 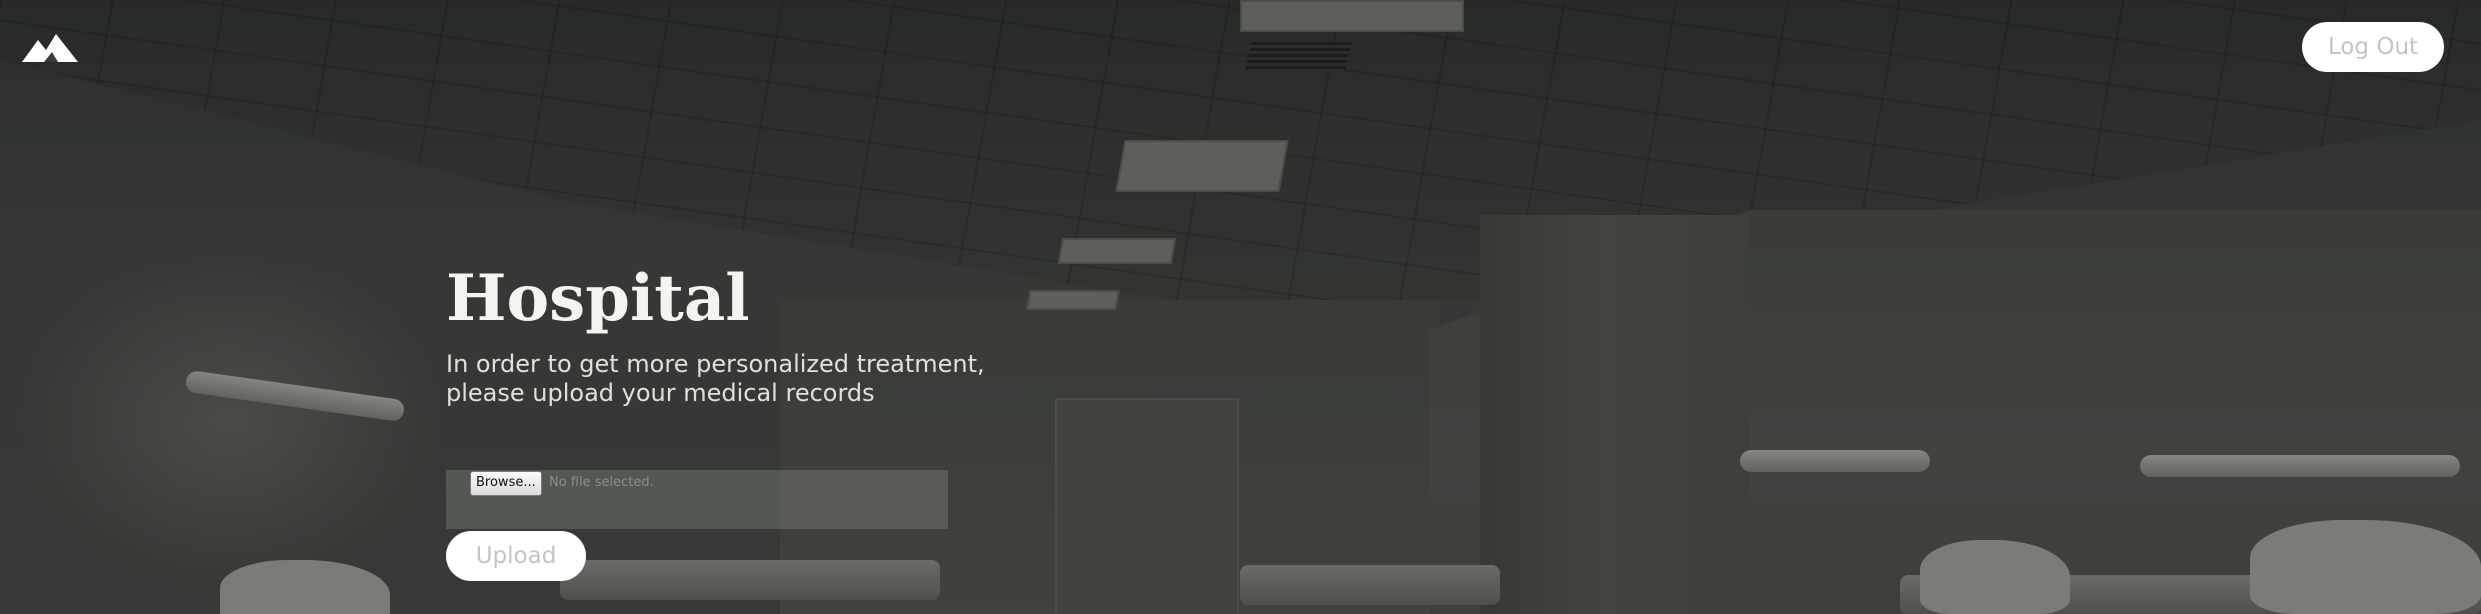 What do you see at coordinates (516, 556) in the screenshot?
I see `upload-button: Upload` at bounding box center [516, 556].